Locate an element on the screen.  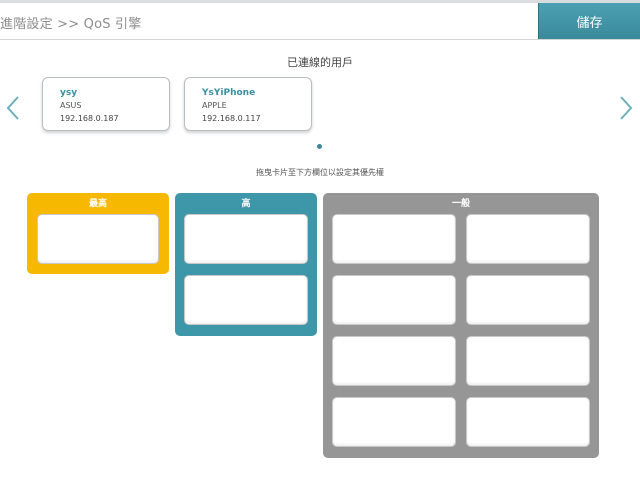
device-name: ysy is located at coordinates (69, 93).